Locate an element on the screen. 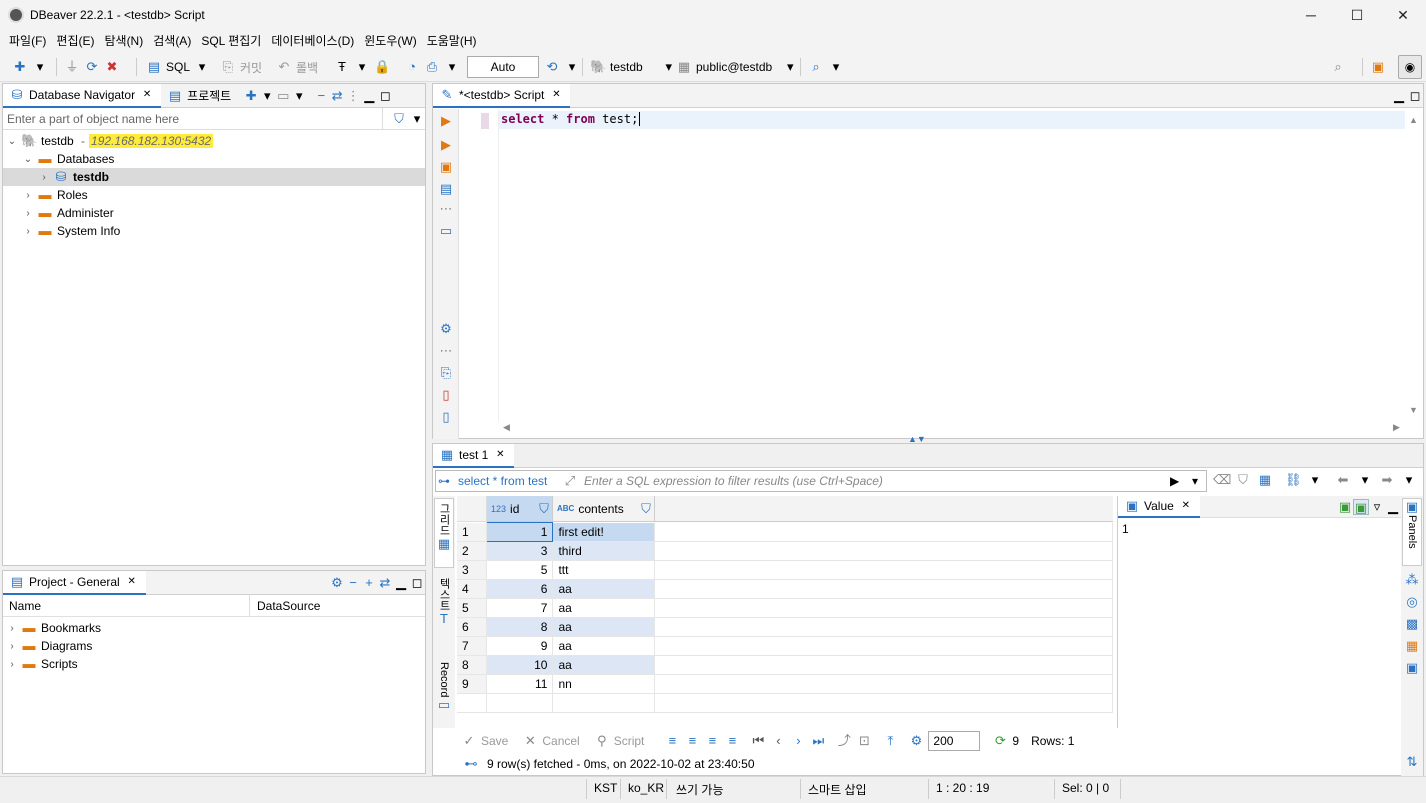 The height and width of the screenshot is (803, 1426). column-datasource: DataSource is located at coordinates (288, 606).